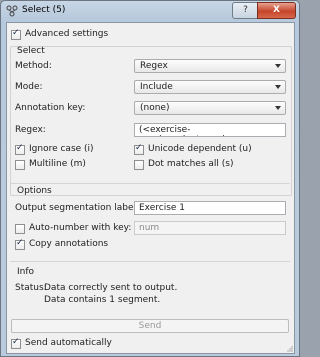  What do you see at coordinates (31, 288) in the screenshot?
I see `status-label: Status:` at bounding box center [31, 288].